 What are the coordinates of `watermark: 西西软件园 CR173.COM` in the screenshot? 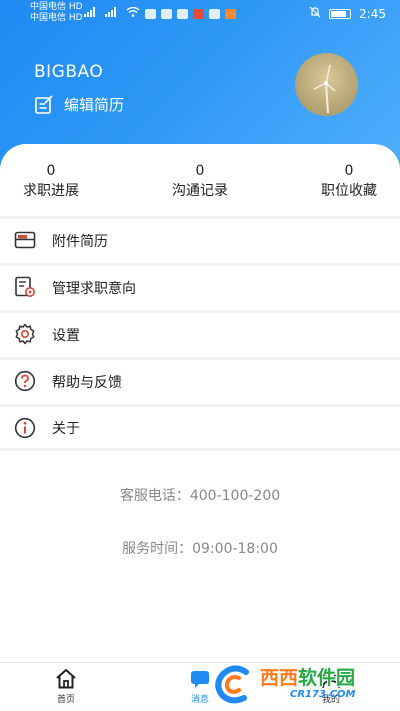 It's located at (284, 684).